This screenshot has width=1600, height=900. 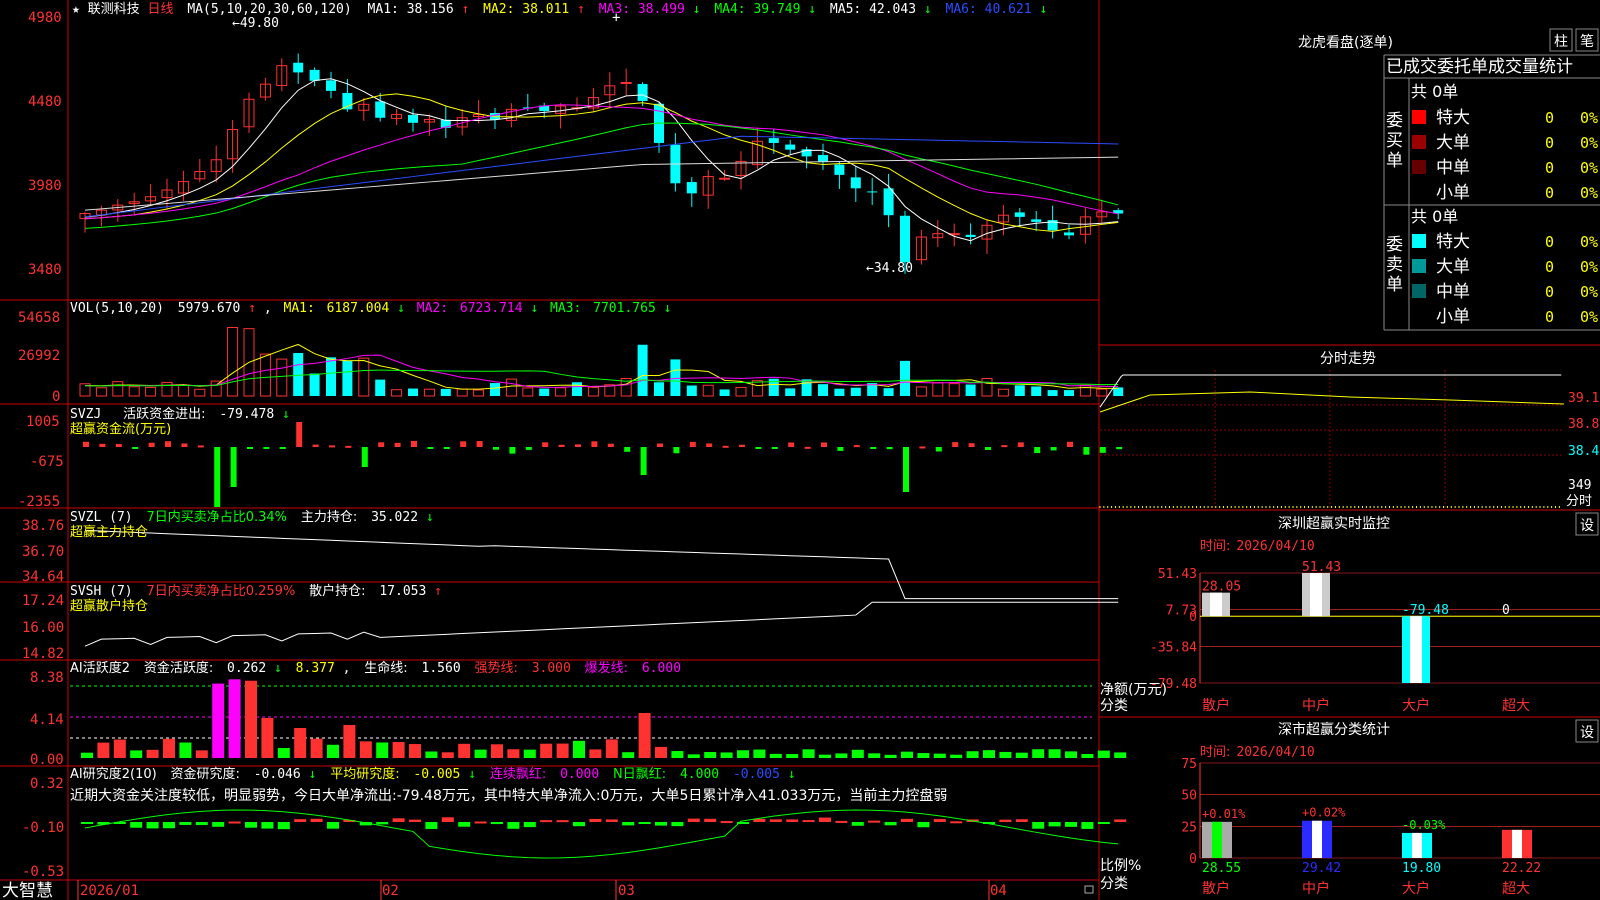 I want to click on svsh-desc: 7日内买卖净占比0.259%, so click(x=220, y=591).